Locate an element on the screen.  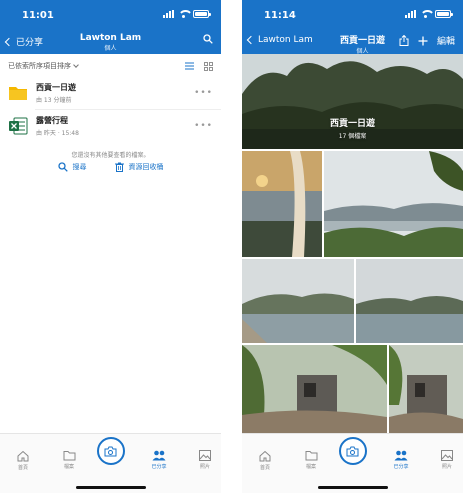
list-view-icon is located at coordinates (189, 66).